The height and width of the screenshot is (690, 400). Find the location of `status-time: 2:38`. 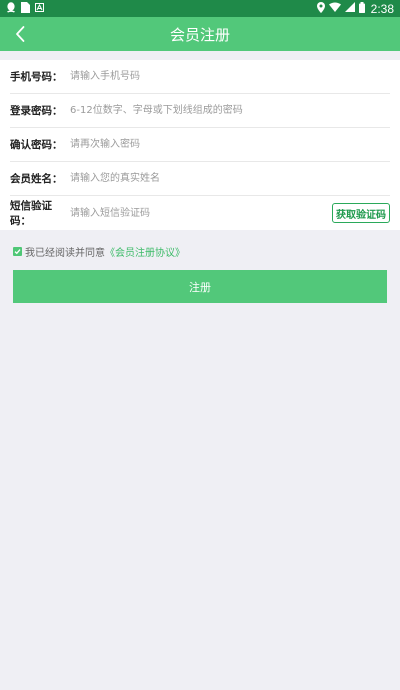

status-time: 2:38 is located at coordinates (382, 8).